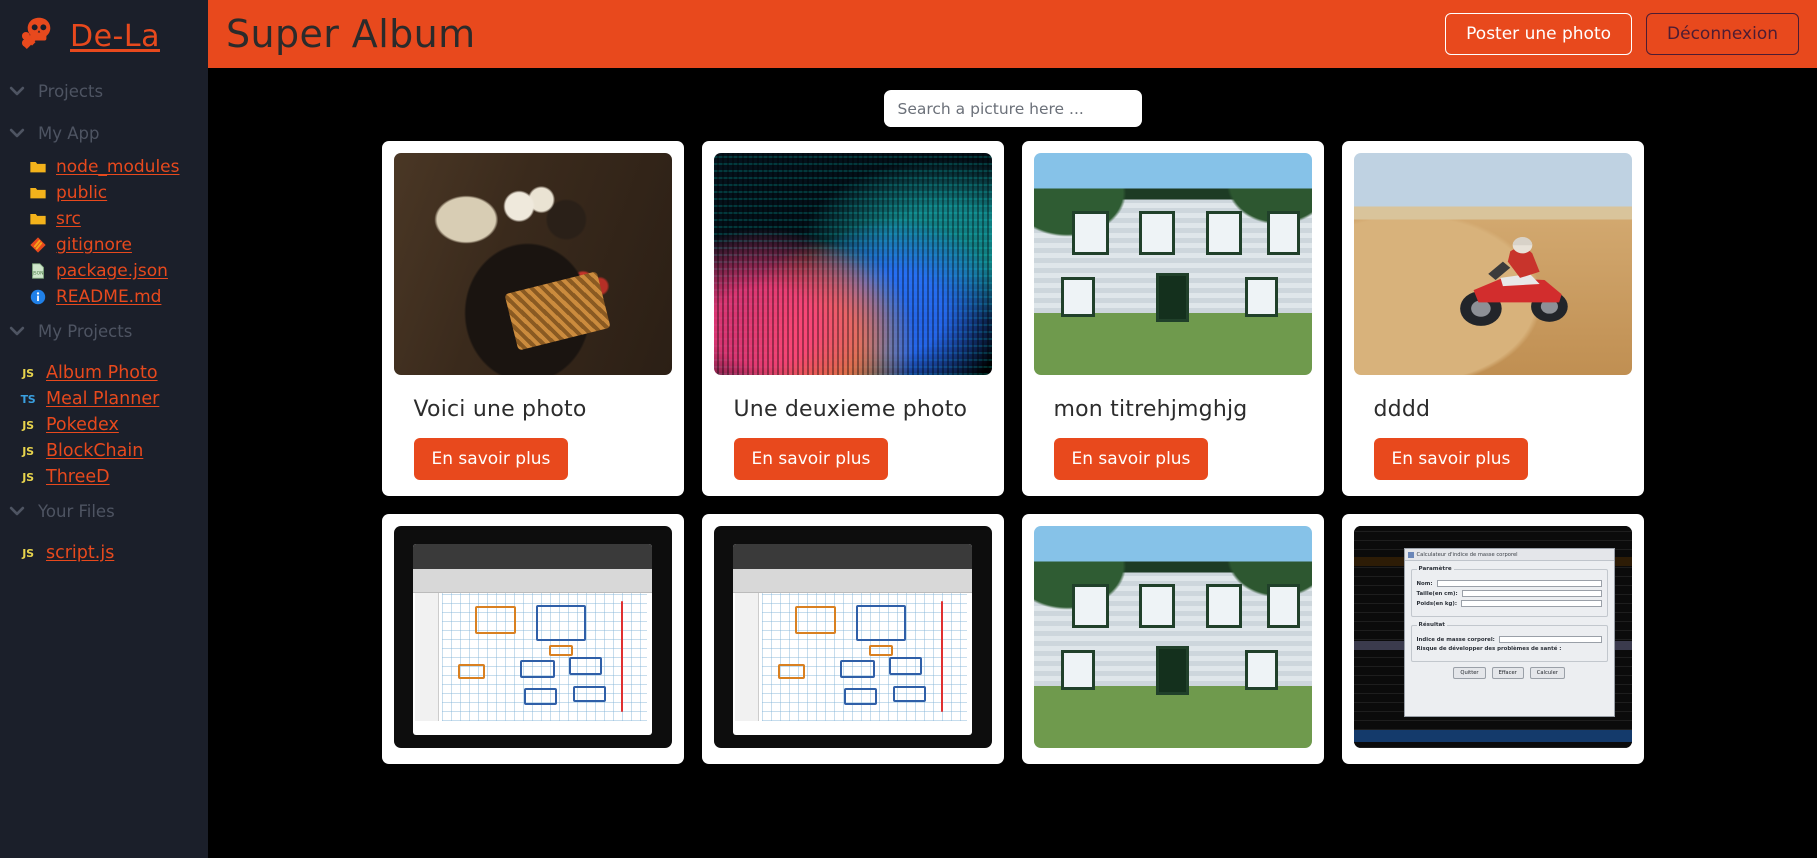 The height and width of the screenshot is (858, 1817). I want to click on sidebar-group-label: My Projects, so click(85, 331).